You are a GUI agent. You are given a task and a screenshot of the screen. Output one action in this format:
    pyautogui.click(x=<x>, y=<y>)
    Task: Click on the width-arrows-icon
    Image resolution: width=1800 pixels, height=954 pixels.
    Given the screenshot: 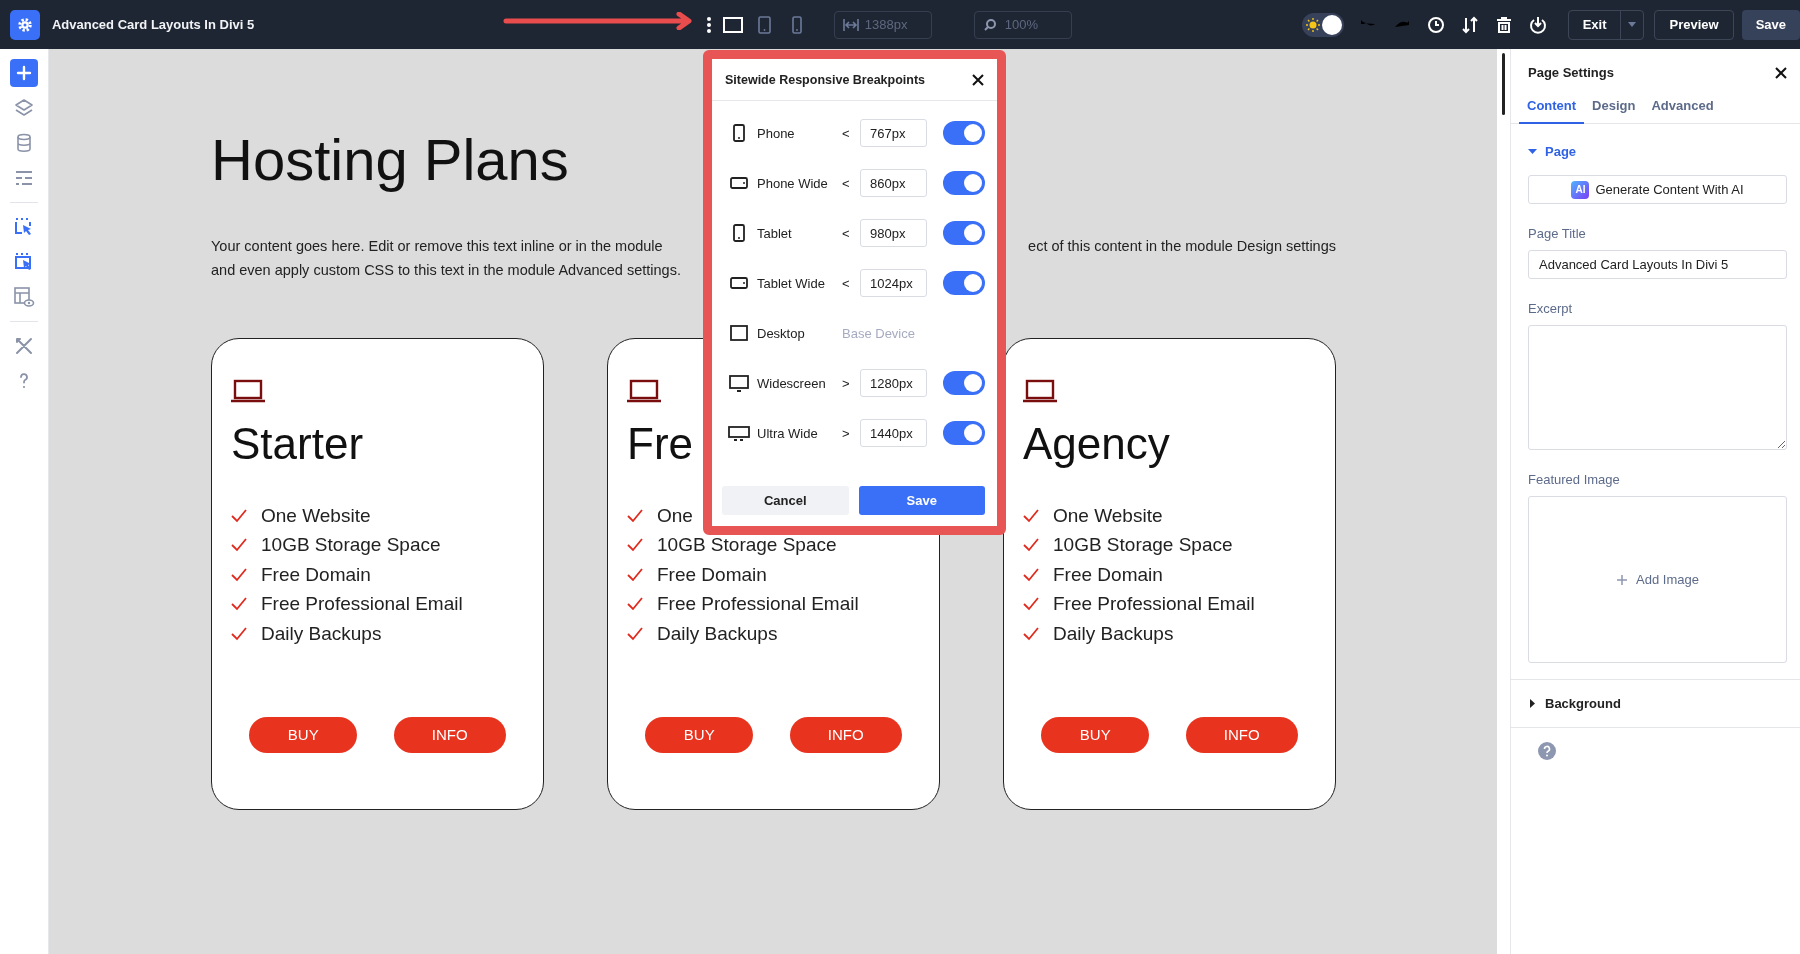 What is the action you would take?
    pyautogui.click(x=850, y=24)
    